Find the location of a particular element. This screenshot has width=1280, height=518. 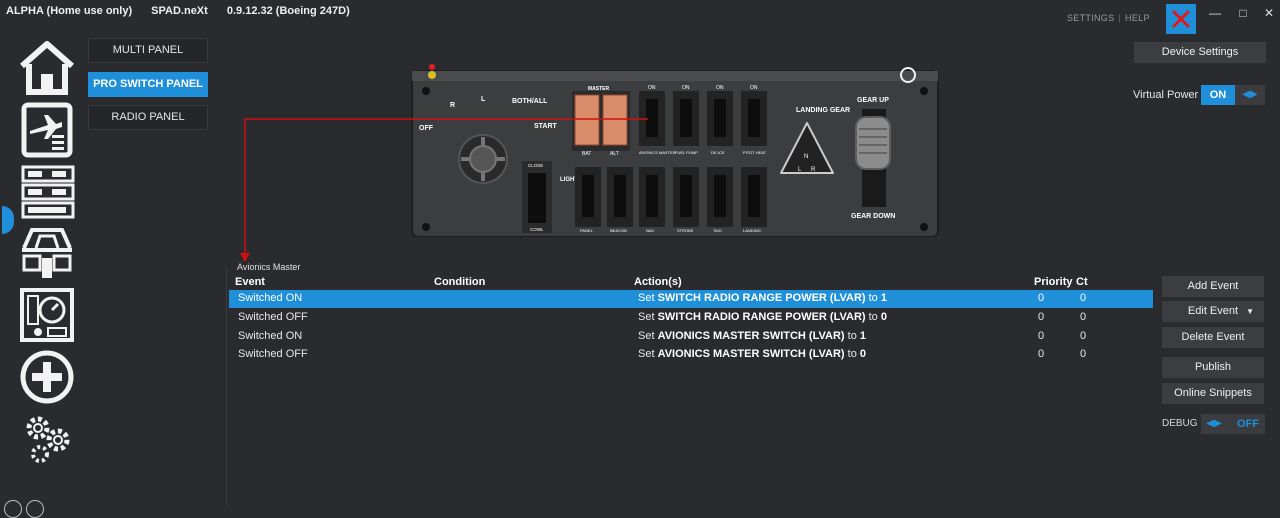

gear-down-label: GEAR DOWN is located at coordinates (873, 216).